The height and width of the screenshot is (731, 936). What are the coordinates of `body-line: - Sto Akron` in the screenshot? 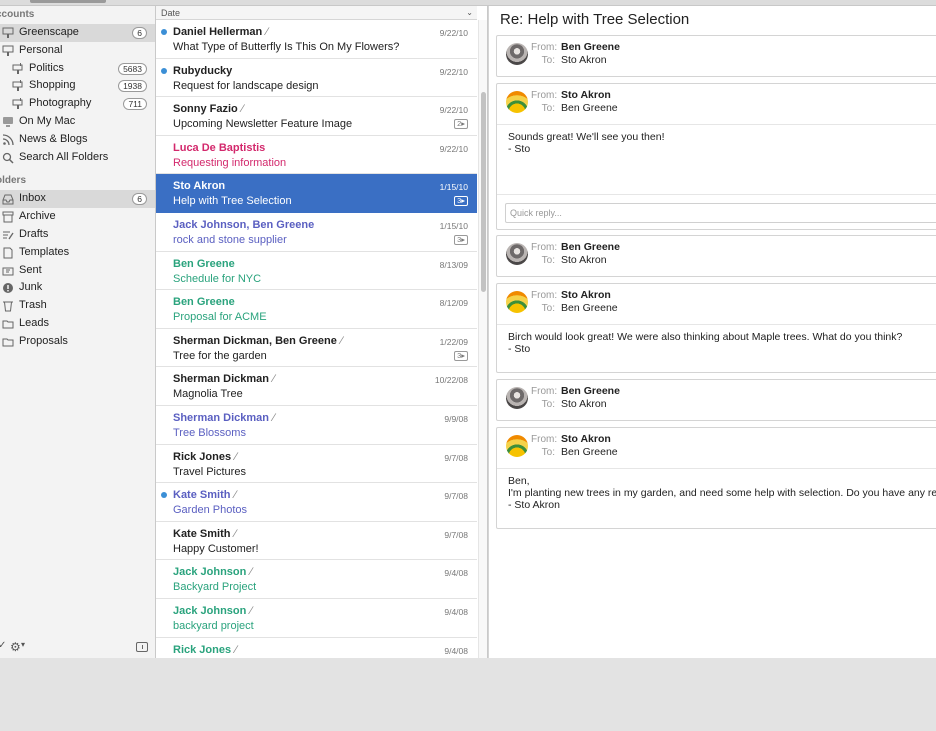 It's located at (534, 505).